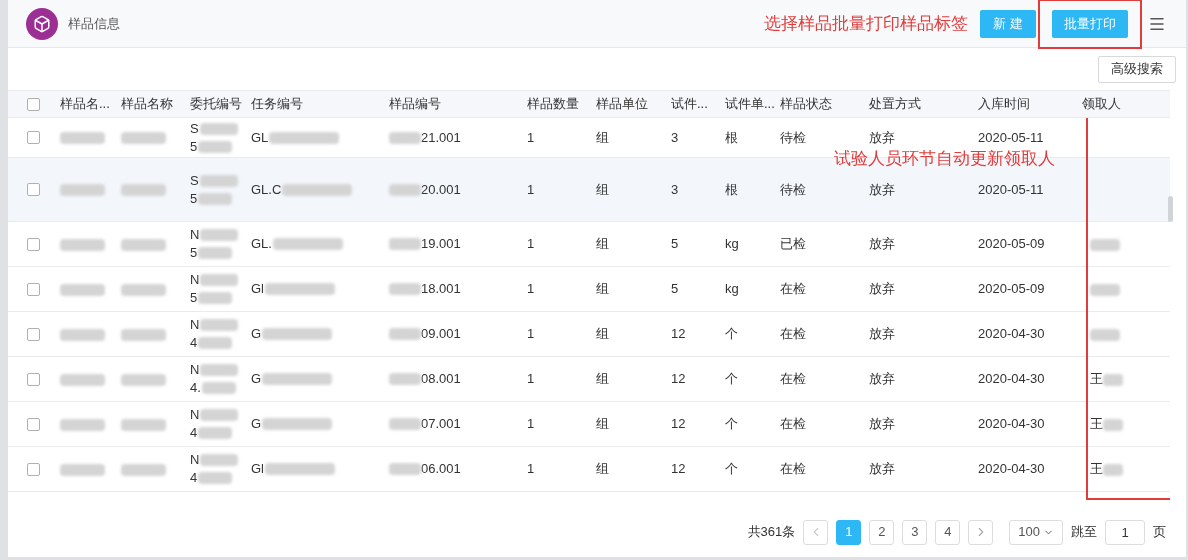  Describe the element at coordinates (194, 253) in the screenshot. I see `table-cell: 5` at that location.